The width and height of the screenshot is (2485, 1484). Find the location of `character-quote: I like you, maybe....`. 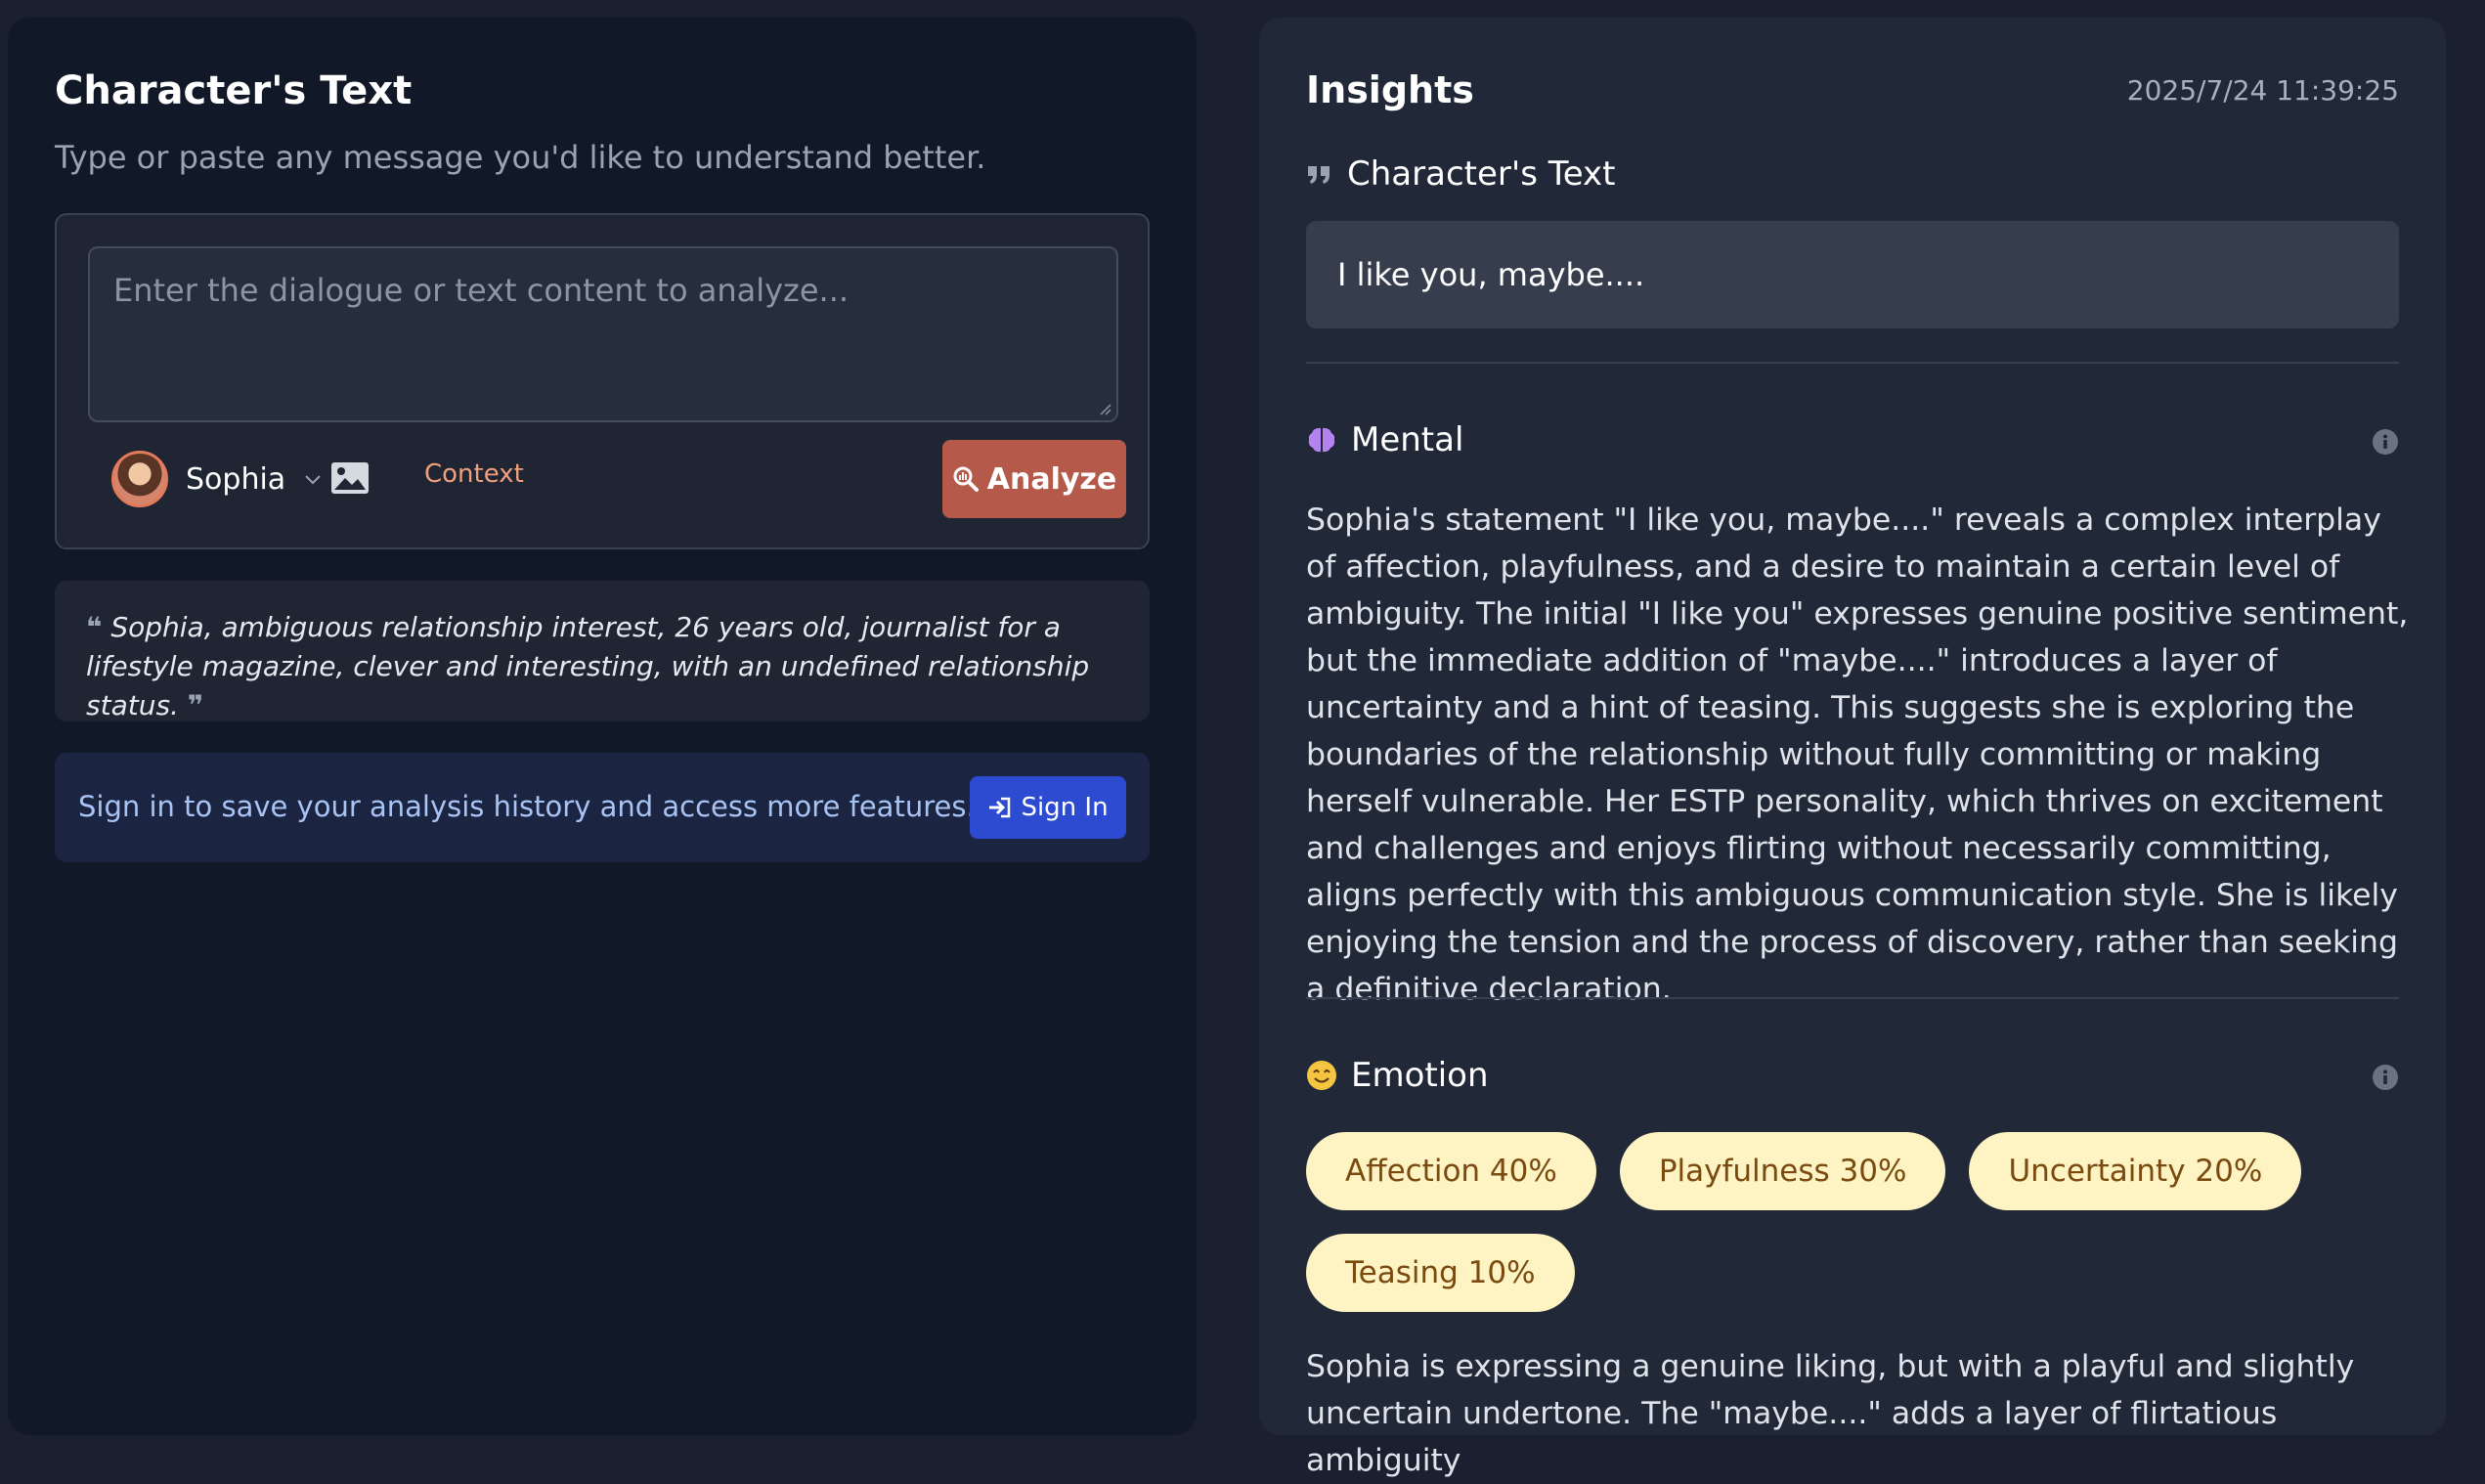

character-quote: I like you, maybe.... is located at coordinates (1491, 274).